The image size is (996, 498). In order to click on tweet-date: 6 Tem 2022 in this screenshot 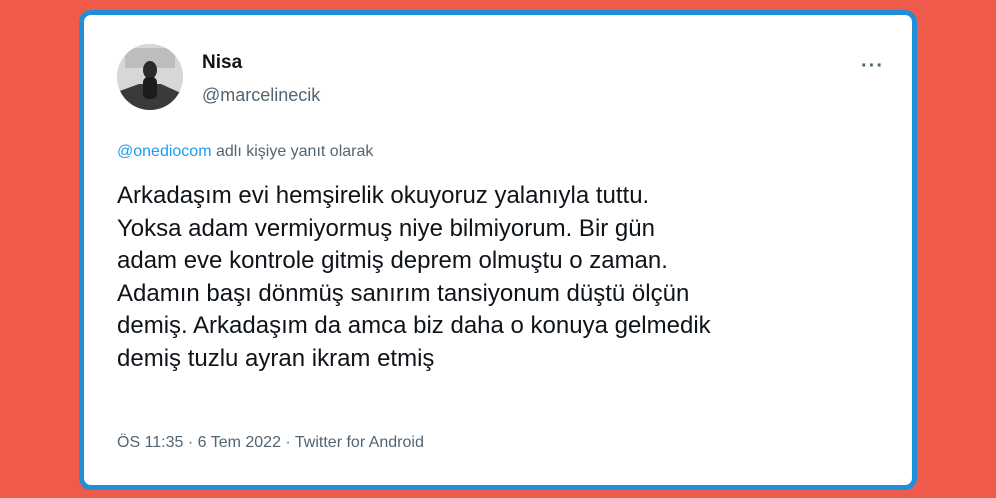, I will do `click(239, 442)`.